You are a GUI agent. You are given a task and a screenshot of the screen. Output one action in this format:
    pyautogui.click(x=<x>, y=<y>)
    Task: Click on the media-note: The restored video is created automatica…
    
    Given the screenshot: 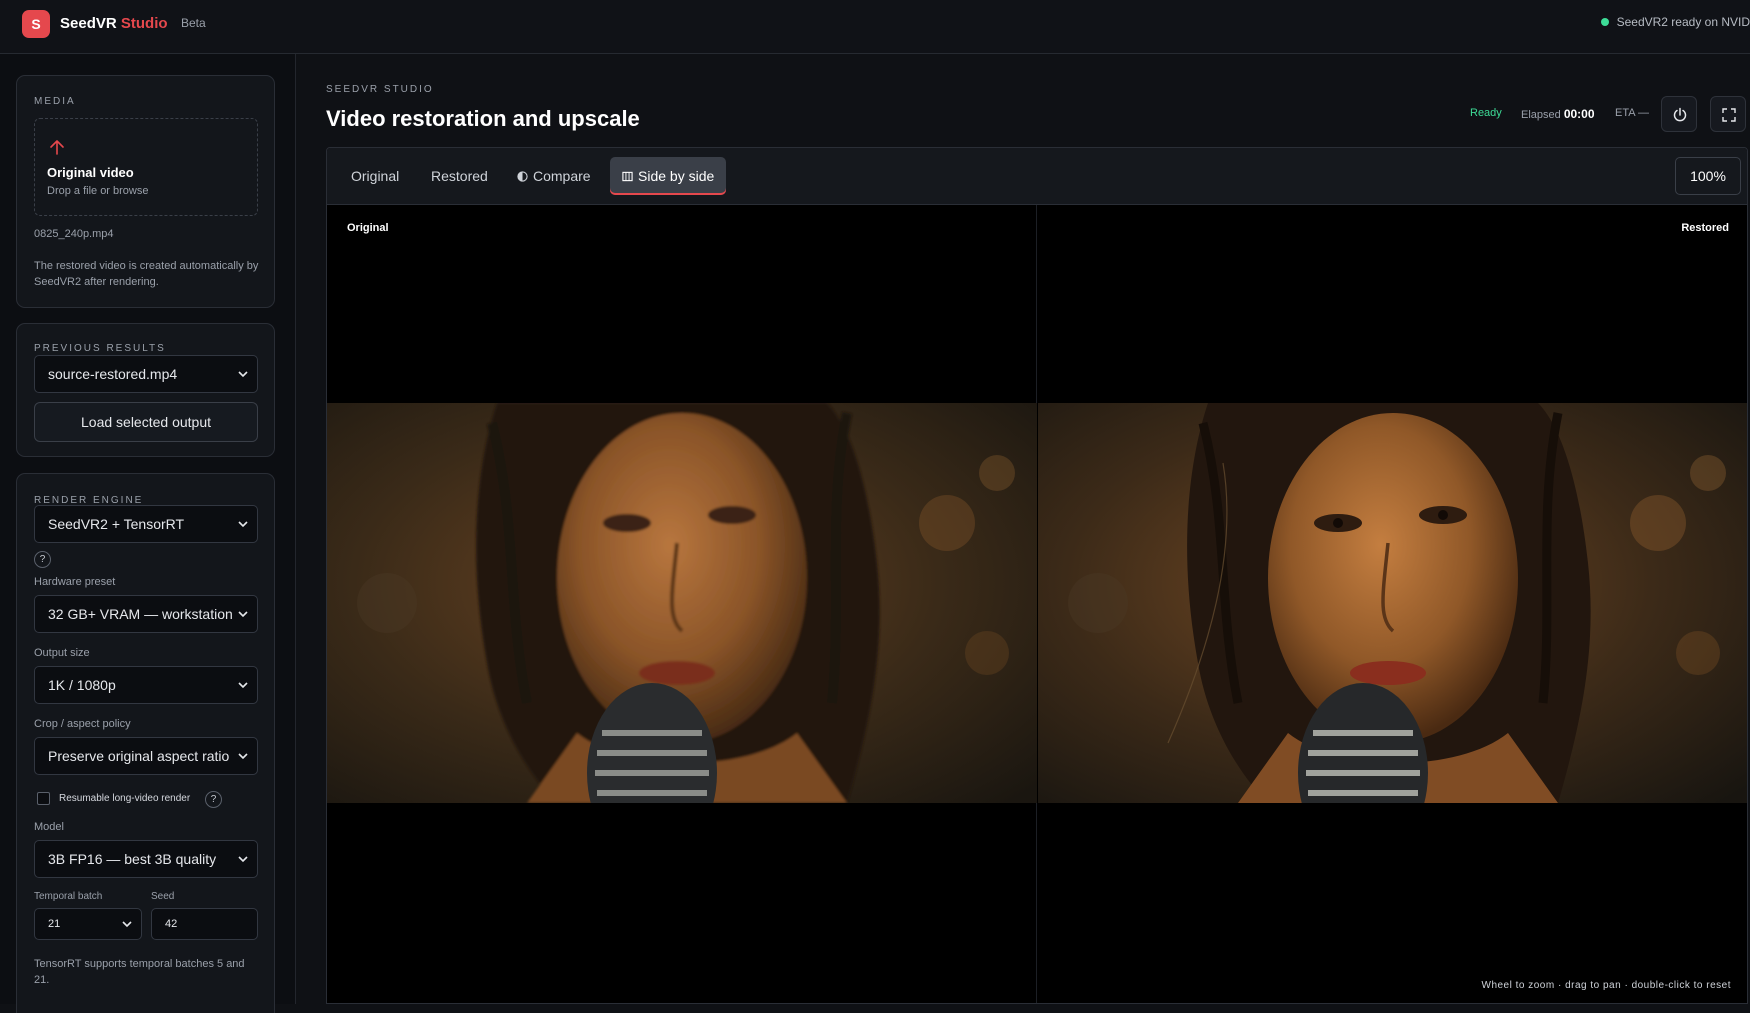 What is the action you would take?
    pyautogui.click(x=146, y=274)
    